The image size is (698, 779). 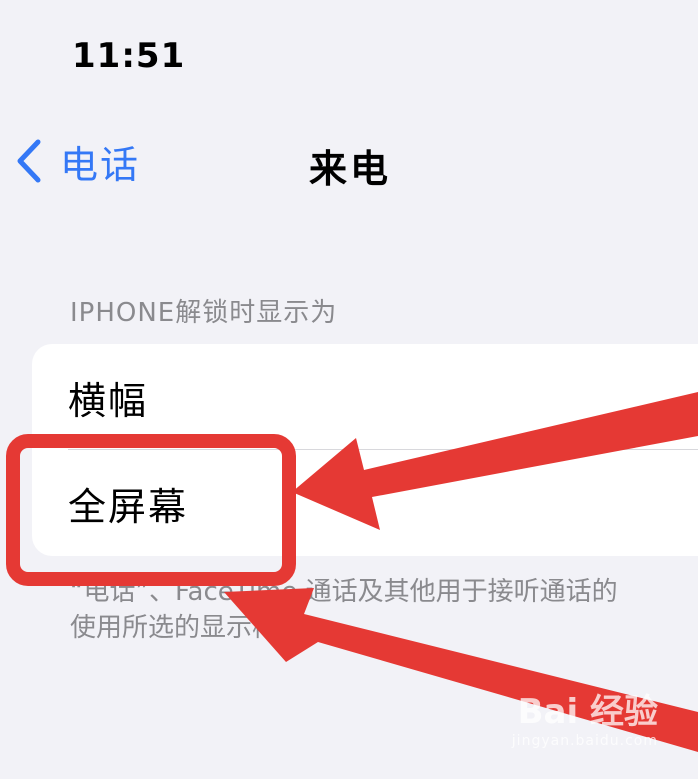 I want to click on option-full-screen: 全屏幕, so click(x=365, y=503).